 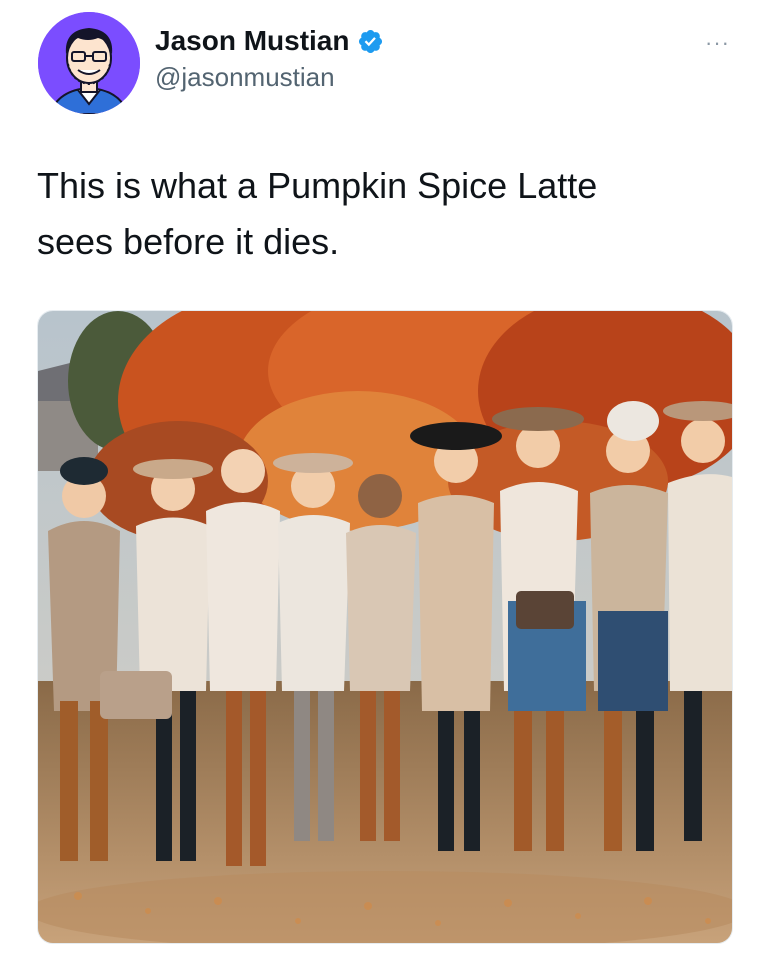 I want to click on name-row: Jason Mustian, so click(x=269, y=41).